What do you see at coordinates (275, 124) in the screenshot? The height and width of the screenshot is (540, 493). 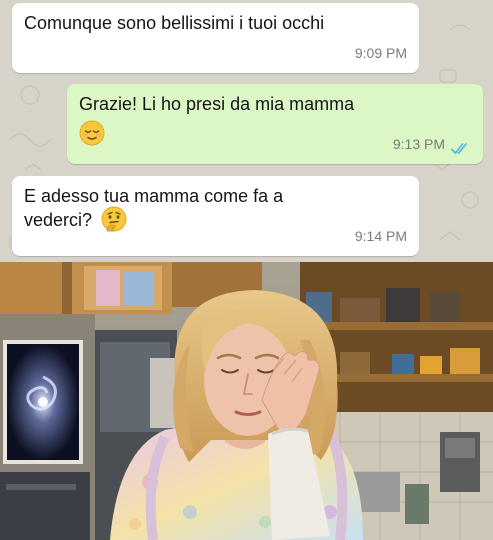 I see `message-bubble-outgoing: Grazie! Li ho presi da mia mamma 9:13 PM` at bounding box center [275, 124].